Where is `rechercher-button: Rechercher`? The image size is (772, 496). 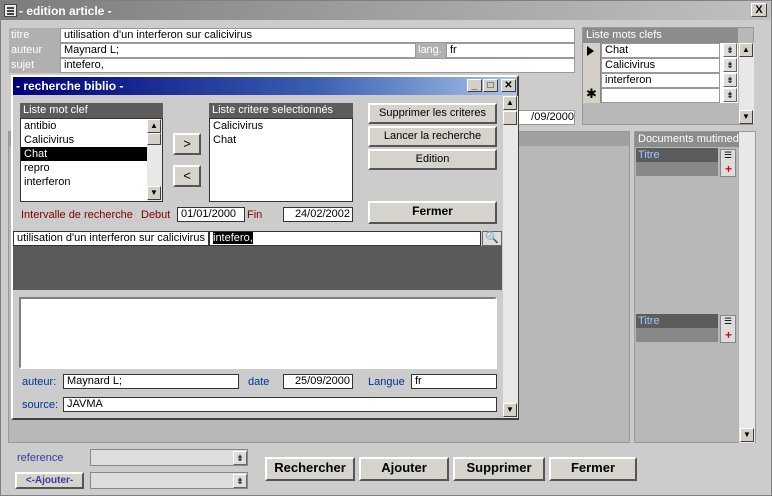
rechercher-button: Rechercher is located at coordinates (310, 469).